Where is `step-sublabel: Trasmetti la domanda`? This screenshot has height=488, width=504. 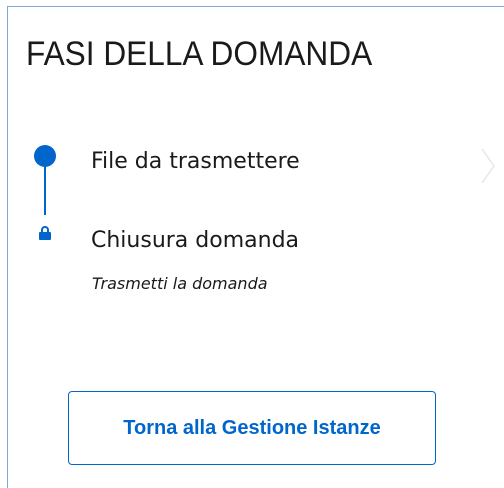
step-sublabel: Trasmetti la domanda is located at coordinates (180, 283).